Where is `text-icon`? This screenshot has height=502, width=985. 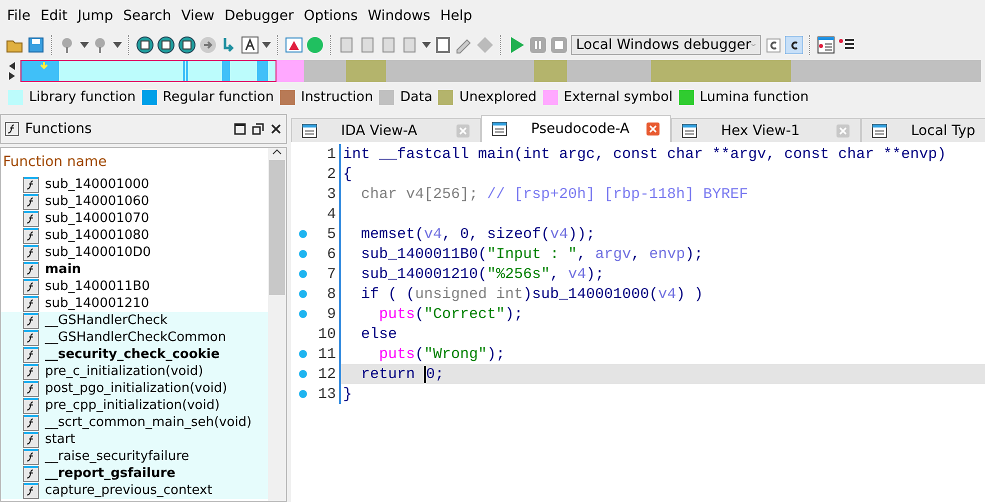
text-icon is located at coordinates (250, 45).